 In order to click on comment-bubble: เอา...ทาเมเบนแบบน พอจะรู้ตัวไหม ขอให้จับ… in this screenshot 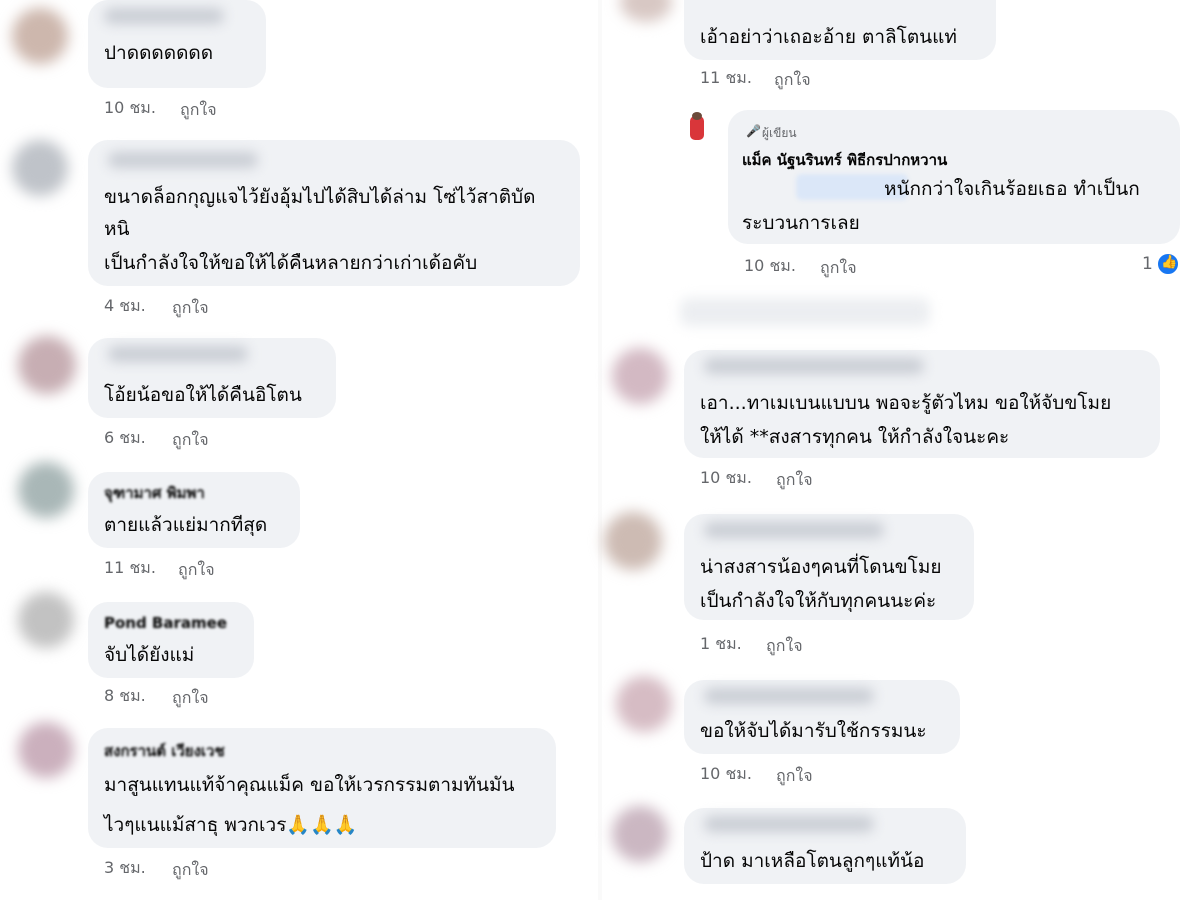, I will do `click(922, 404)`.